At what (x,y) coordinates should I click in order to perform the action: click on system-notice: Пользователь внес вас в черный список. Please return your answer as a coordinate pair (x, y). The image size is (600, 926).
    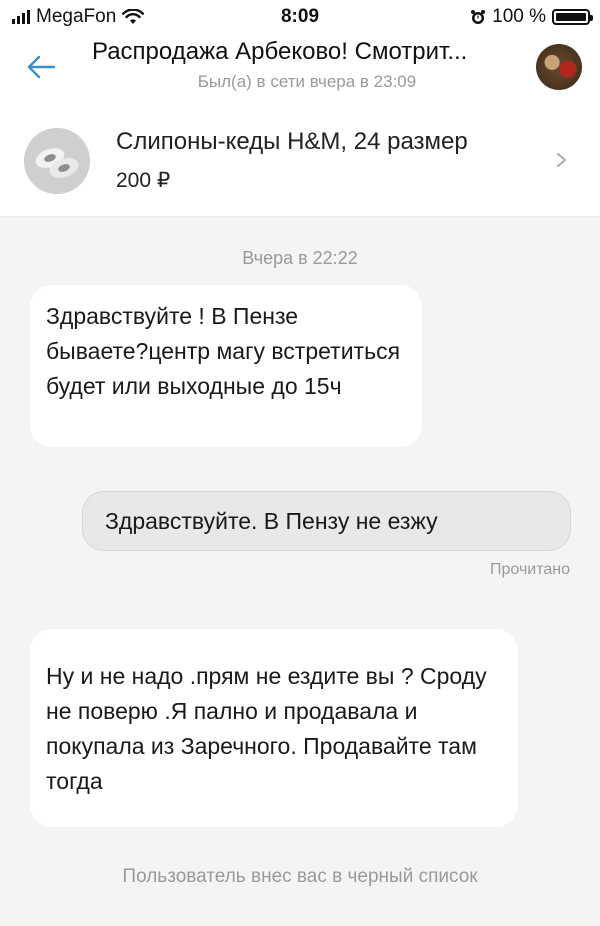
    Looking at the image, I should click on (300, 876).